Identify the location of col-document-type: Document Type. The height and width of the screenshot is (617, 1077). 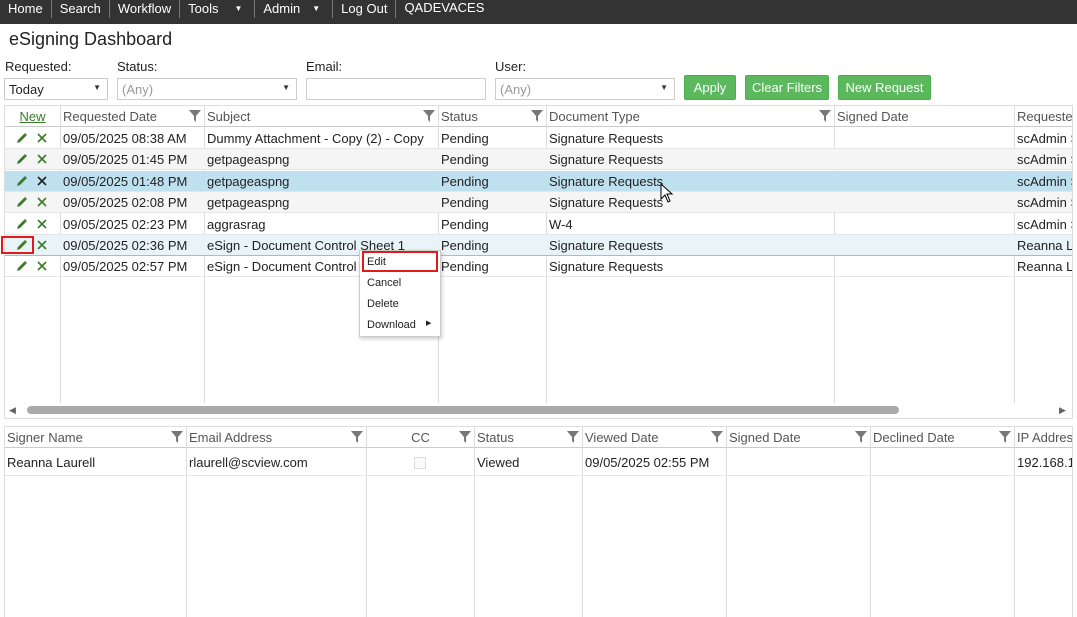
(691, 116).